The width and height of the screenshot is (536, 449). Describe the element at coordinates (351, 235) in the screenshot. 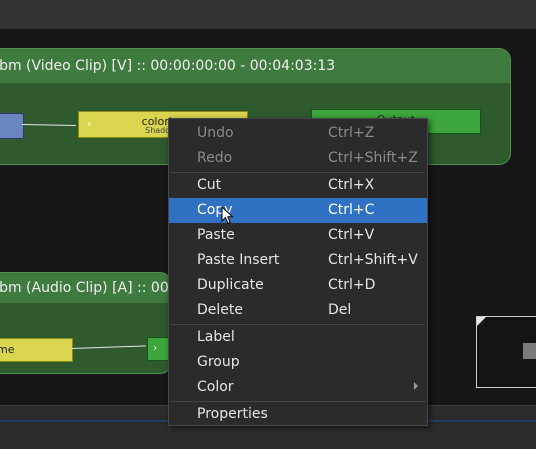

I see `menu-item-shortcut: Ctrl+V` at that location.